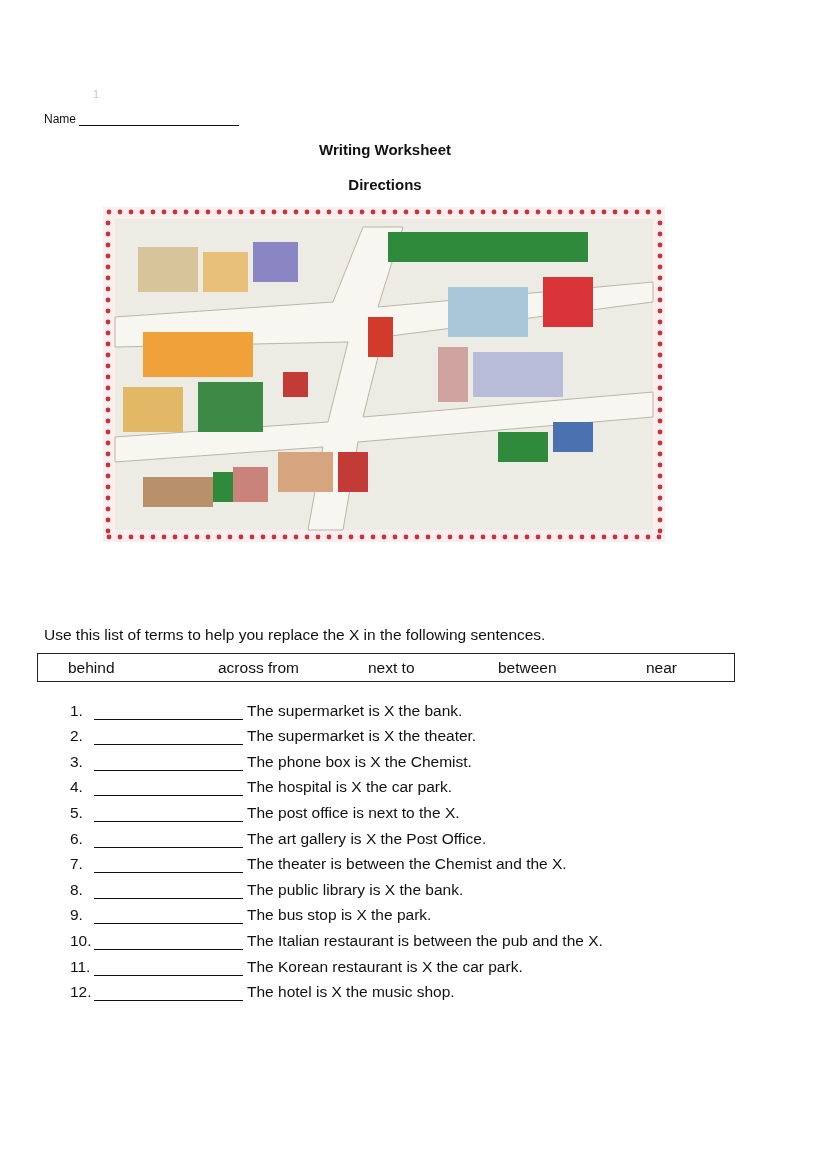  What do you see at coordinates (351, 992) in the screenshot?
I see `question-sentence: The hotel is X the music shop.` at bounding box center [351, 992].